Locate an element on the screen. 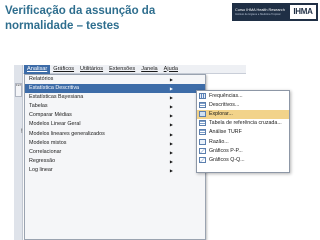 The image size is (320, 240). menu-item-label: Log linear is located at coordinates (41, 169).